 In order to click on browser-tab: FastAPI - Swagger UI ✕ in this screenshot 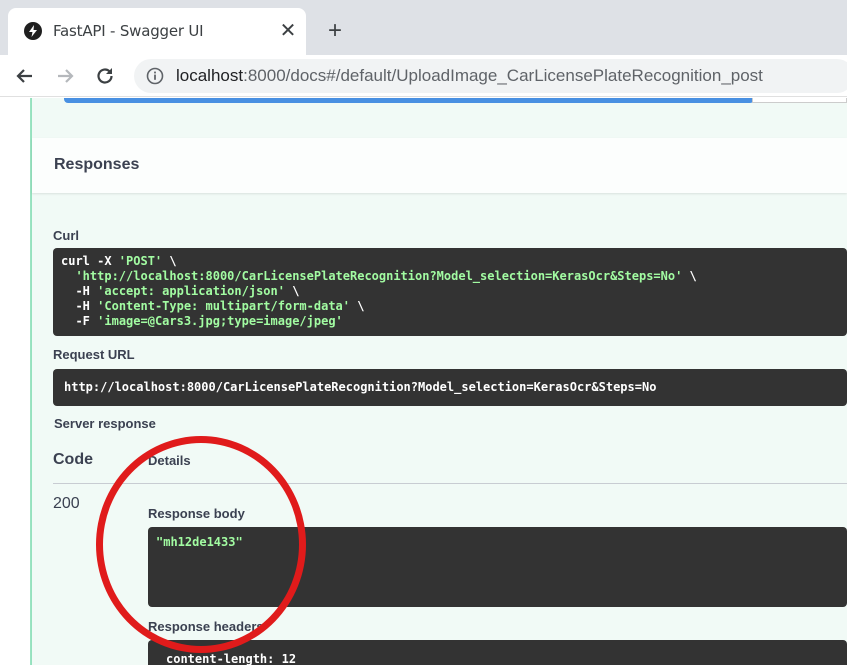, I will do `click(157, 31)`.